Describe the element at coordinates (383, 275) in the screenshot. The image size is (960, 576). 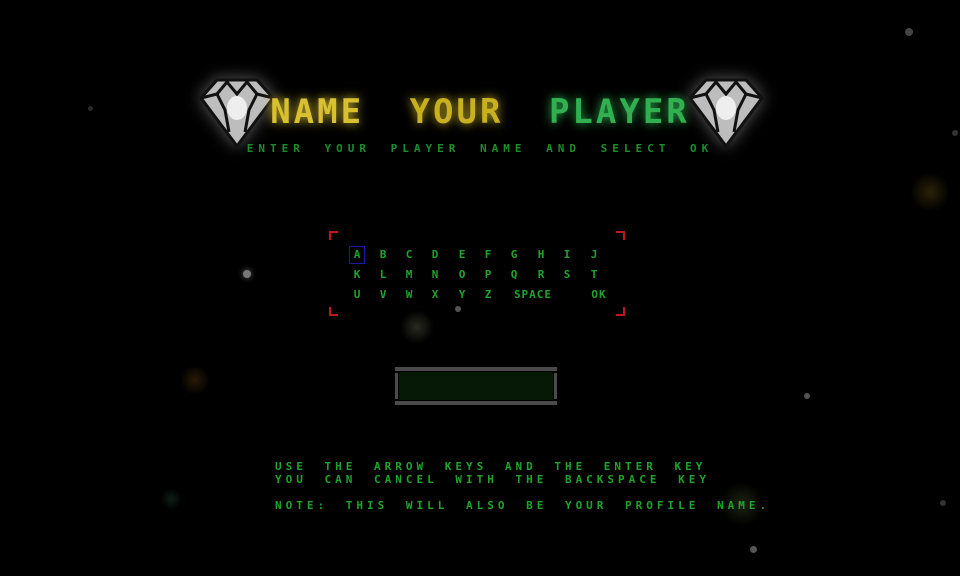
I see `key-l: L` at that location.